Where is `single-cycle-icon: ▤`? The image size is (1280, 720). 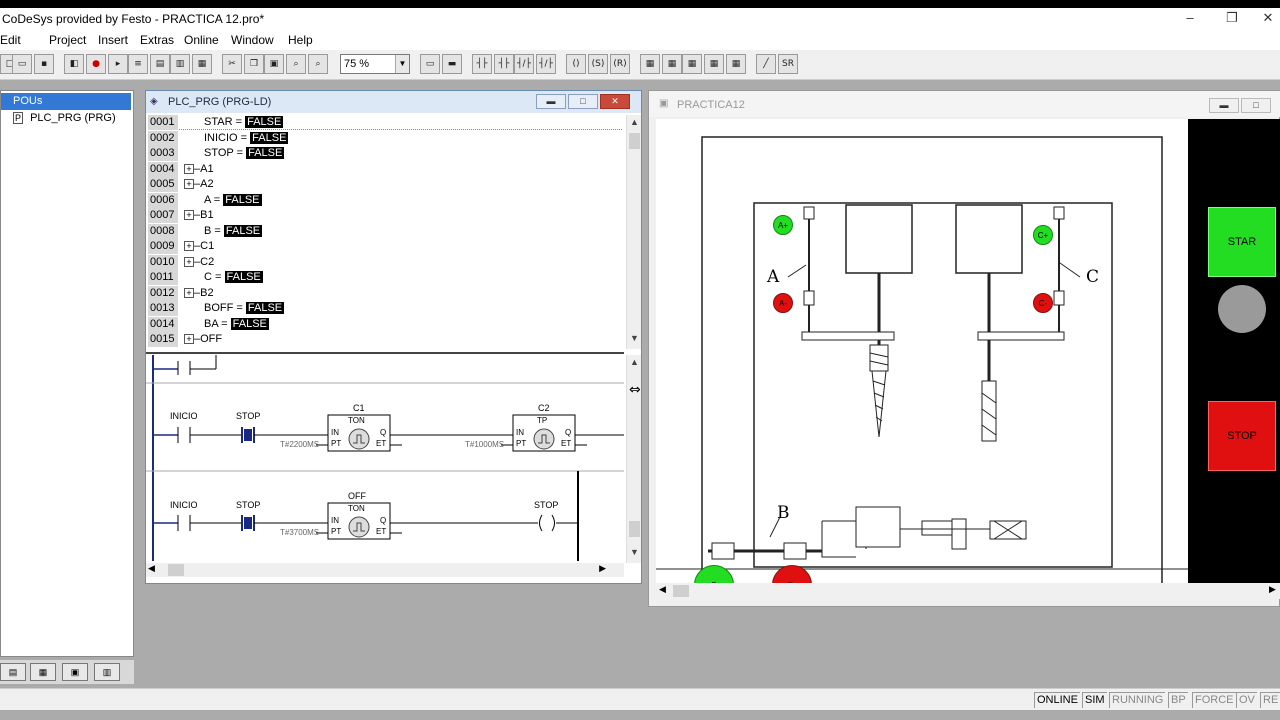
single-cycle-icon: ▤ is located at coordinates (160, 64).